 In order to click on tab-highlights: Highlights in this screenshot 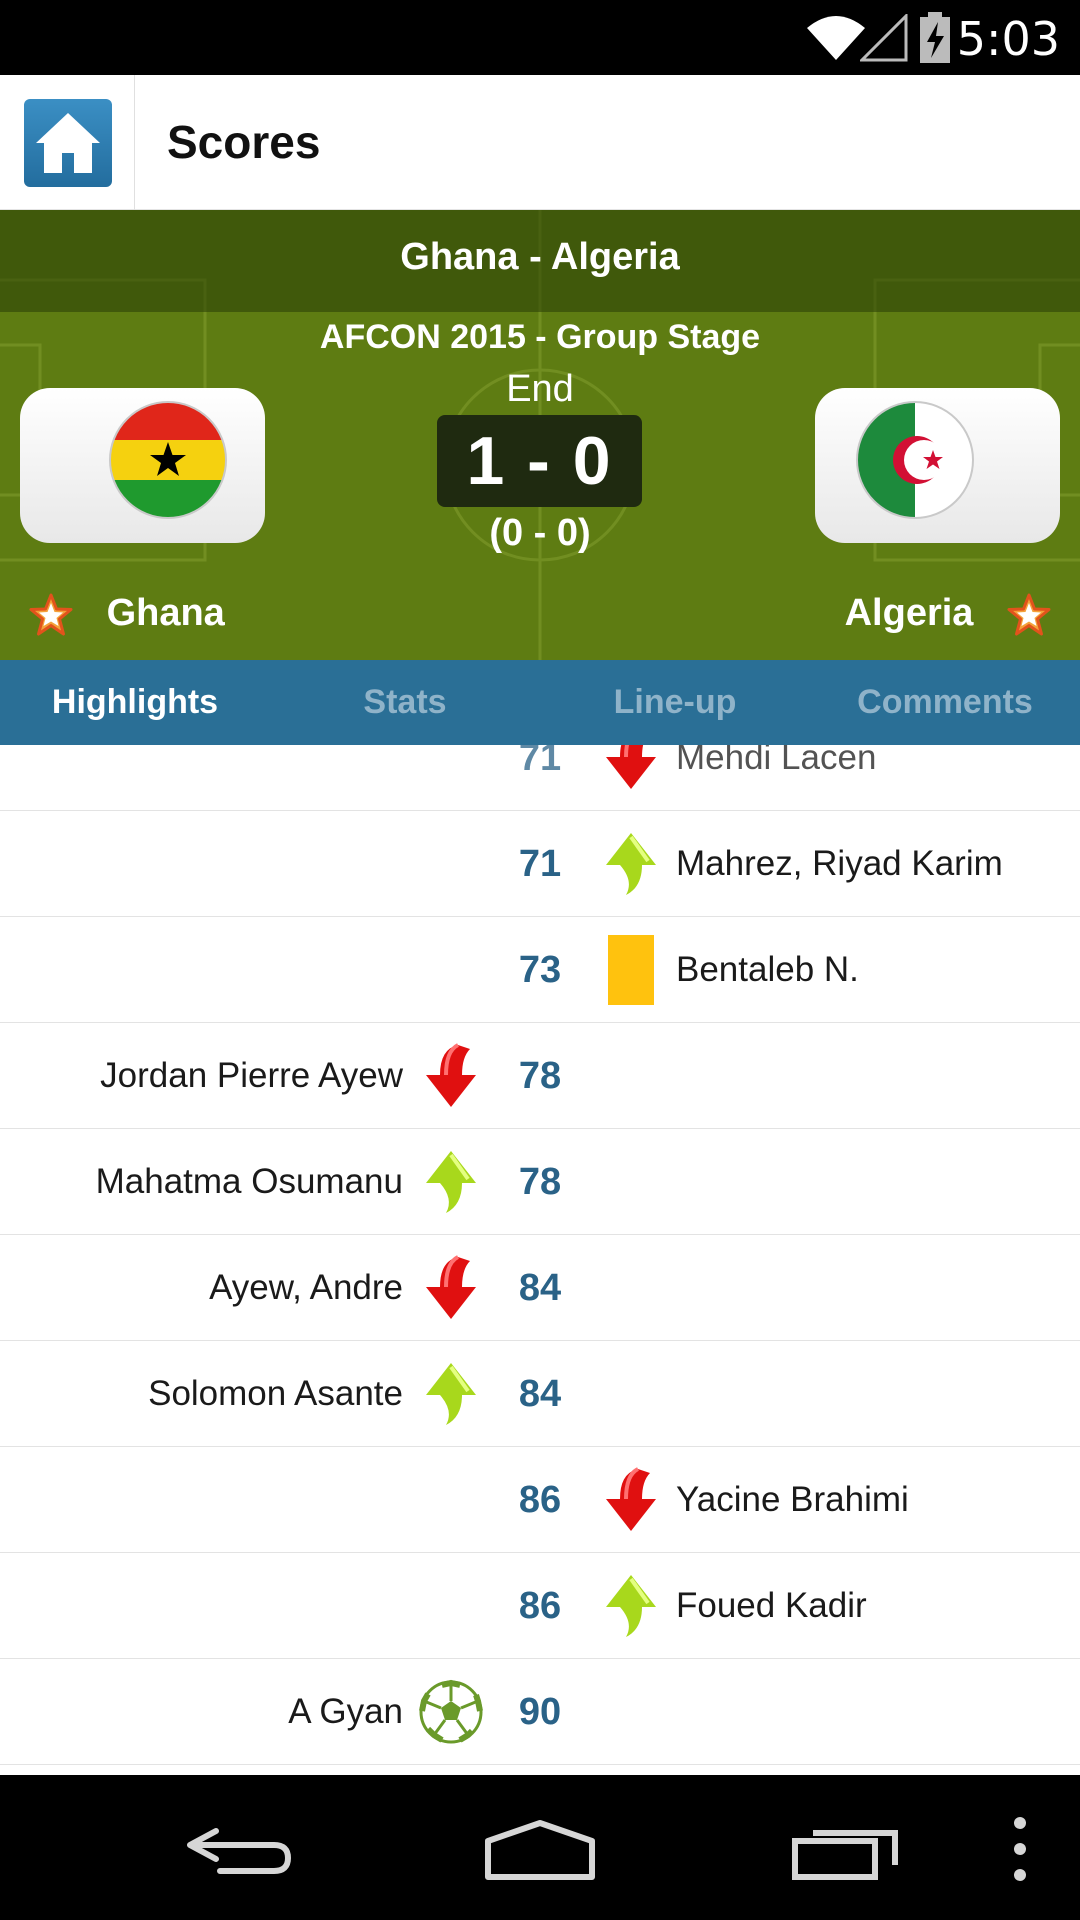, I will do `click(135, 702)`.